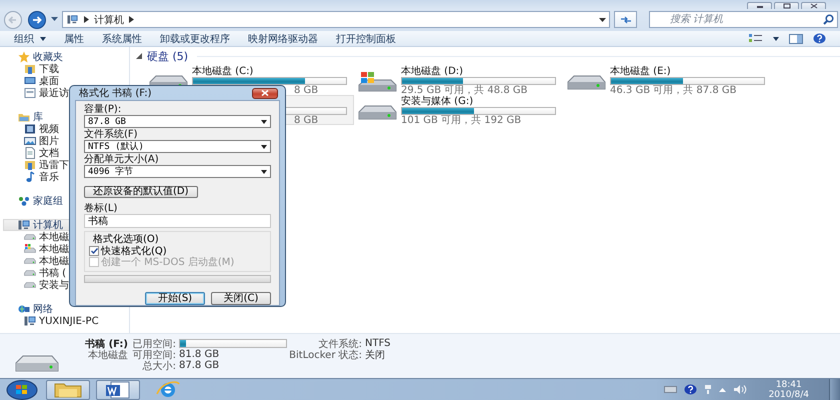 The width and height of the screenshot is (840, 400). I want to click on nav-item: 桌面, so click(30, 81).